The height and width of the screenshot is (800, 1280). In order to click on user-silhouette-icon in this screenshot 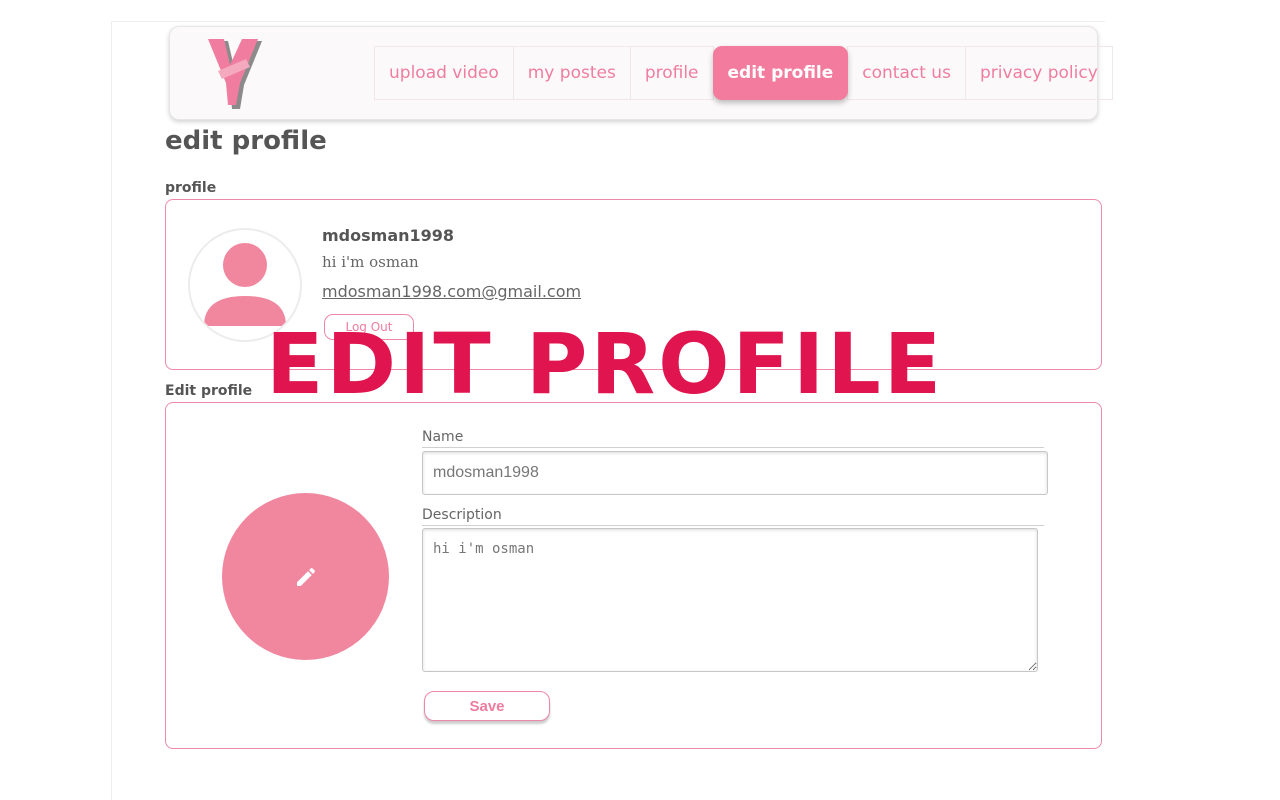, I will do `click(245, 284)`.